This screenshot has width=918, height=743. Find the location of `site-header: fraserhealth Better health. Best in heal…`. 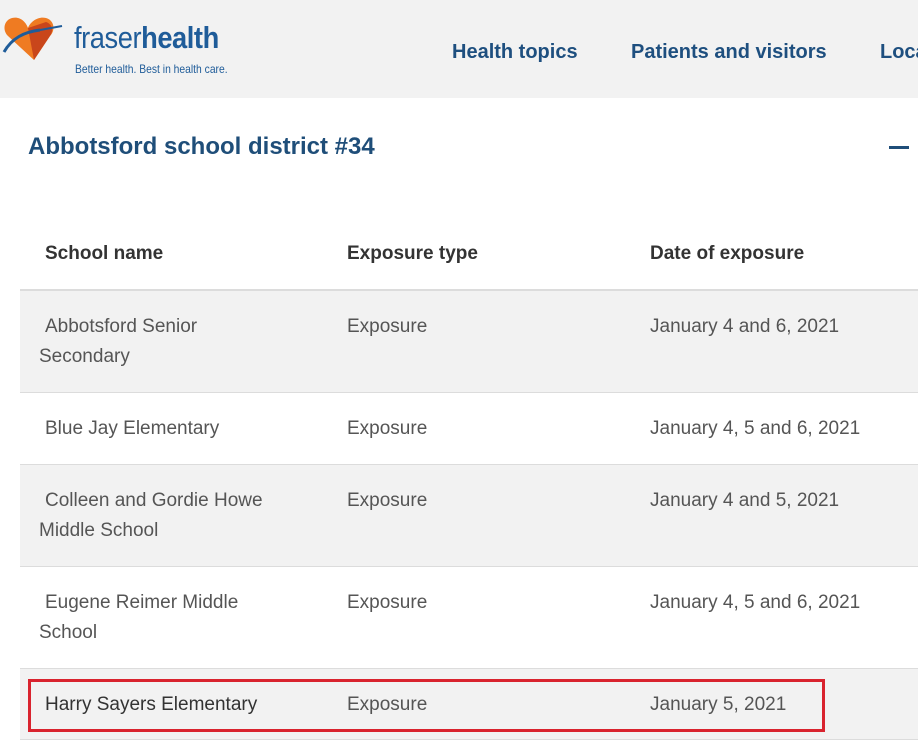

site-header: fraserhealth Better health. Best in heal… is located at coordinates (459, 49).